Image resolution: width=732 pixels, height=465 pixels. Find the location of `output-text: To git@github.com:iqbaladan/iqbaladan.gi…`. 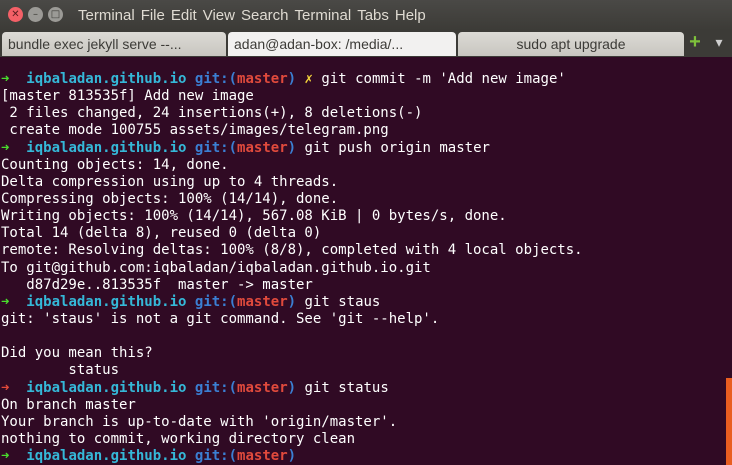

output-text: To git@github.com:iqbaladan/iqbaladan.gi… is located at coordinates (216, 267).